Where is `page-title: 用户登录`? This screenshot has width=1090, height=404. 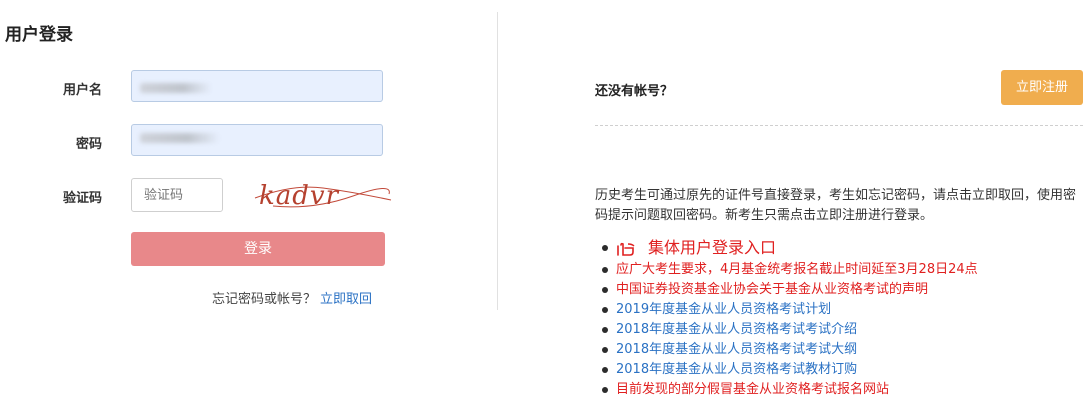
page-title: 用户登录 is located at coordinates (39, 35).